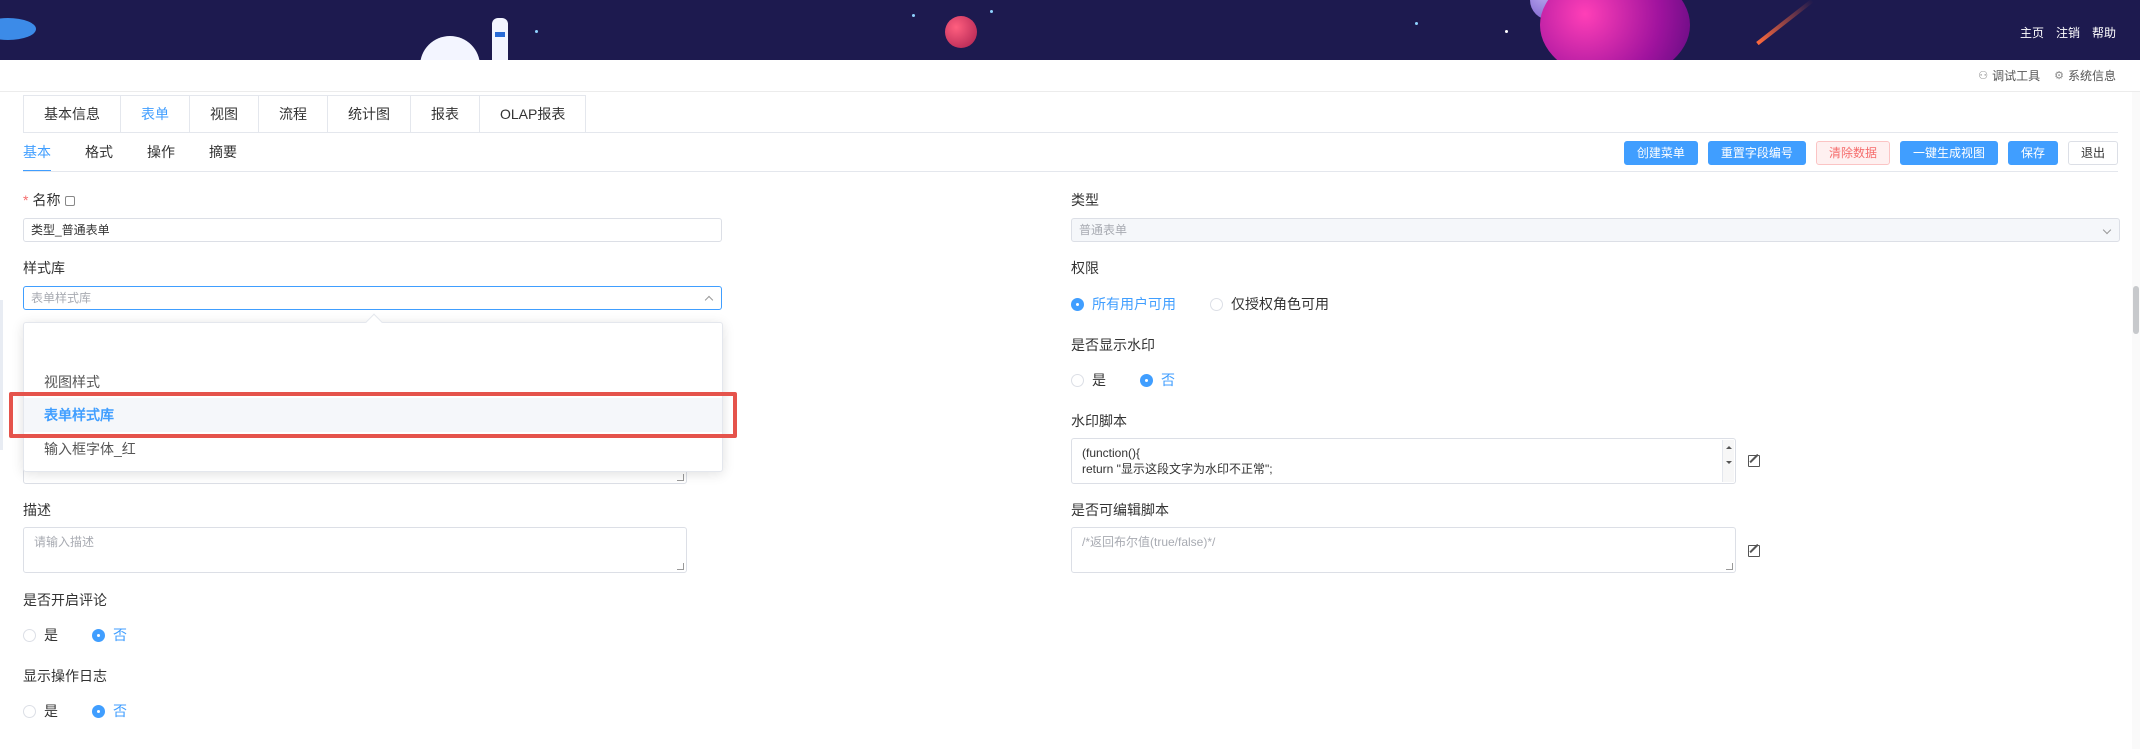 Image resolution: width=2140 pixels, height=749 pixels. Describe the element at coordinates (2091, 76) in the screenshot. I see `system-info-label: 系统信息` at that location.